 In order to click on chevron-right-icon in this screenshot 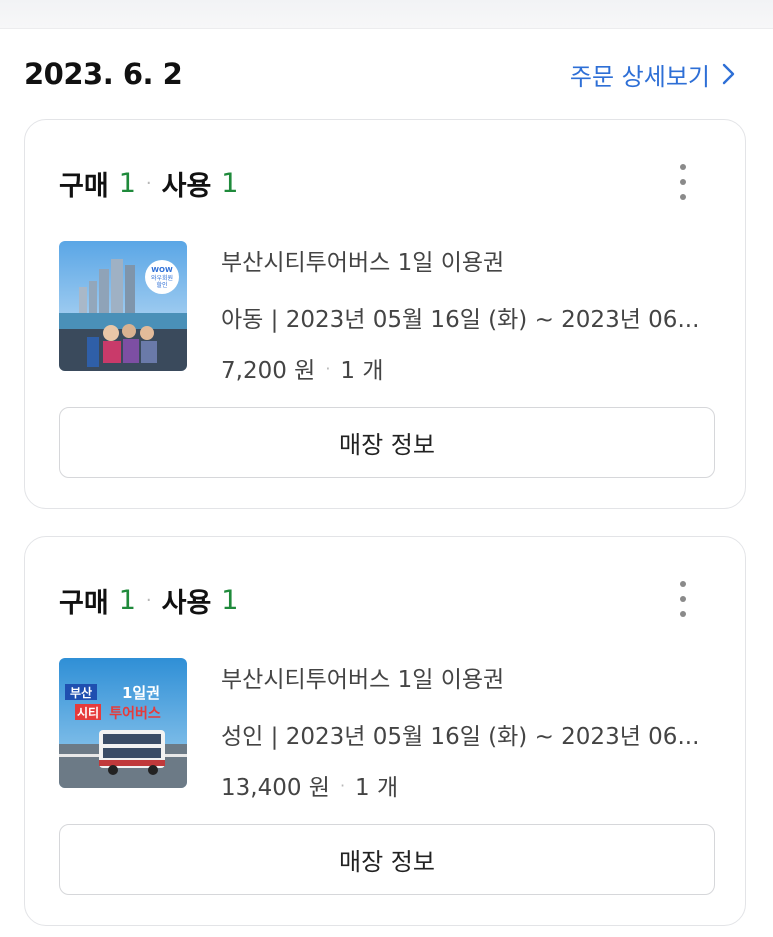, I will do `click(729, 74)`.